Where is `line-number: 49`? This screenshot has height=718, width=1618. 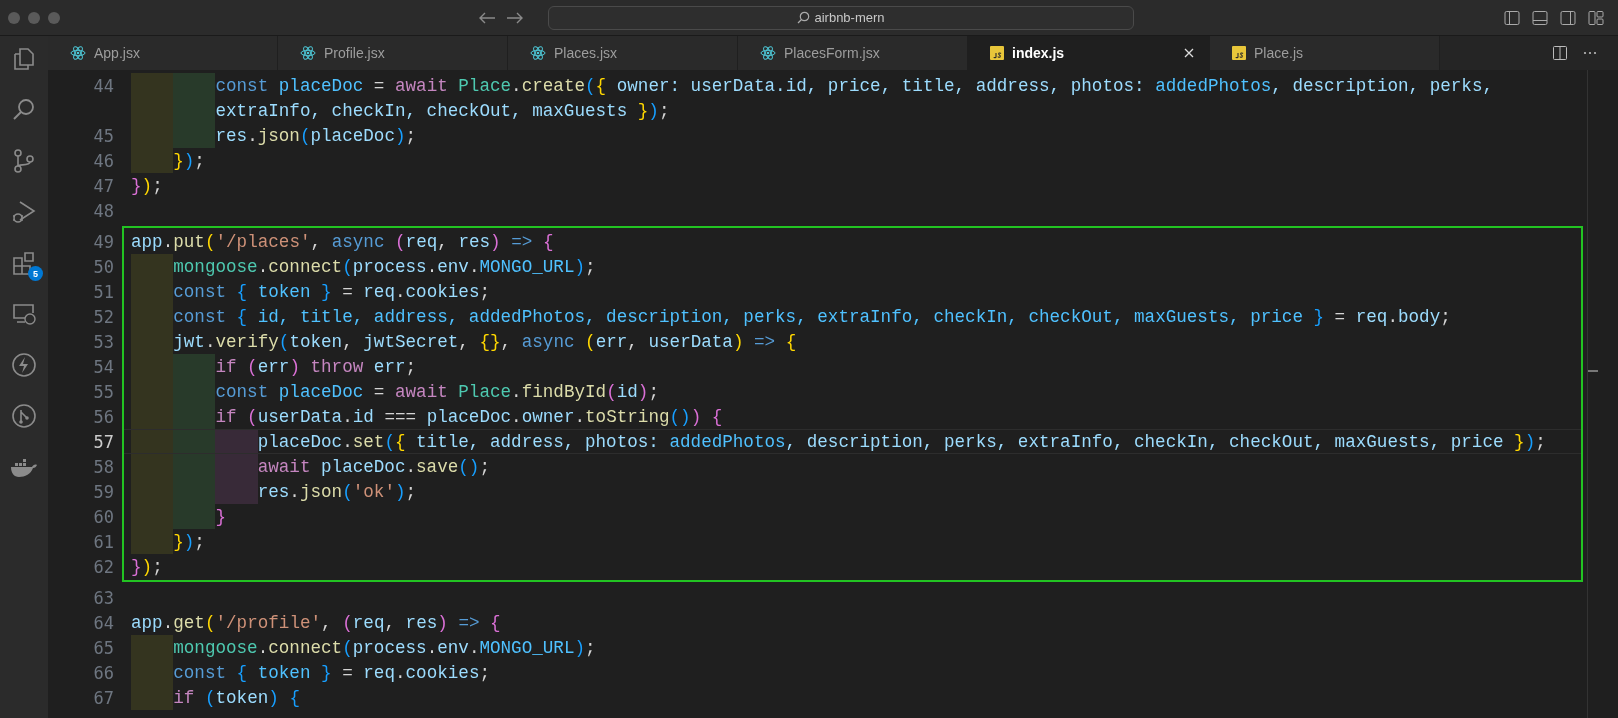
line-number: 49 is located at coordinates (103, 241).